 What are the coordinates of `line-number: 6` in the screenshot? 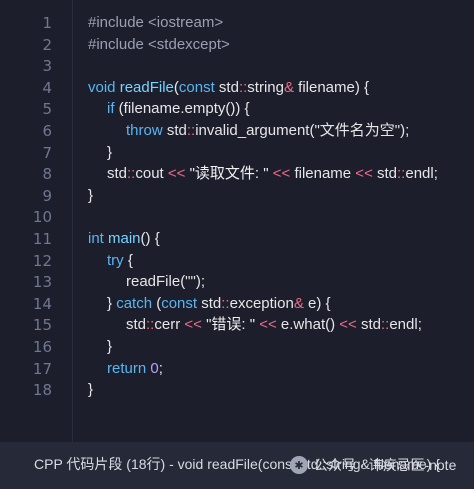 It's located at (47, 131).